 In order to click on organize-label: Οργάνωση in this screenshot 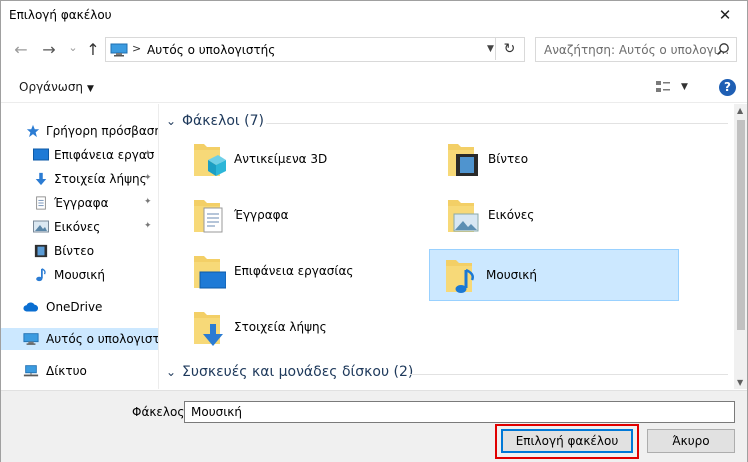, I will do `click(51, 87)`.